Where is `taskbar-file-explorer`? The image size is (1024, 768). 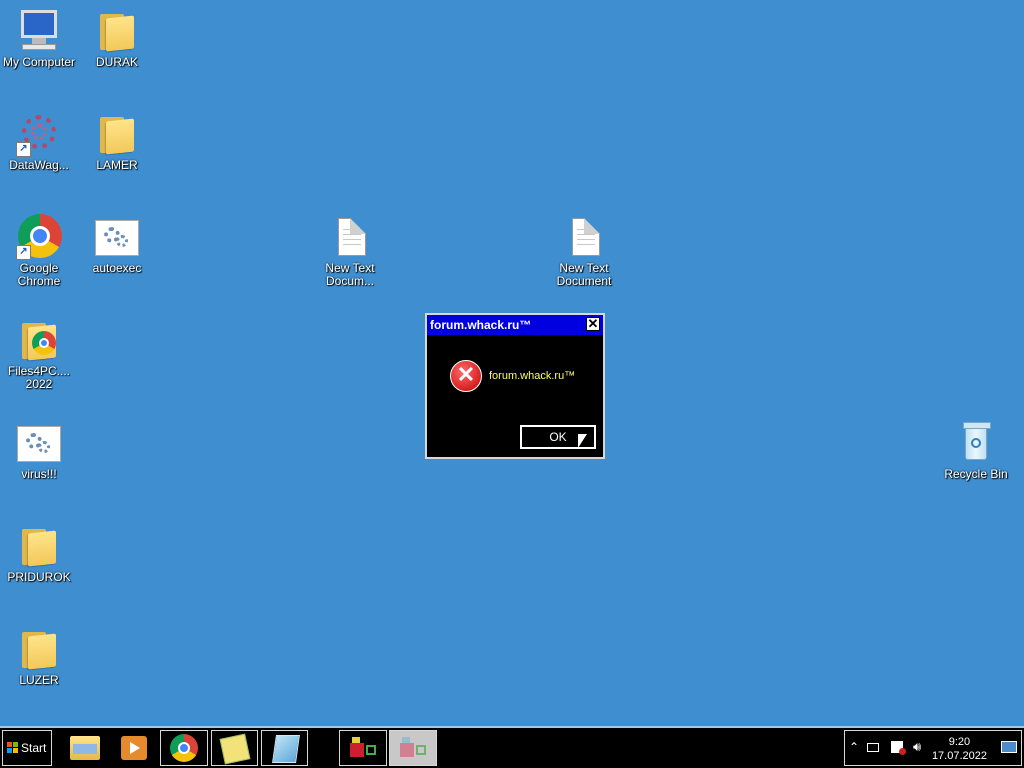
taskbar-file-explorer is located at coordinates (84, 748).